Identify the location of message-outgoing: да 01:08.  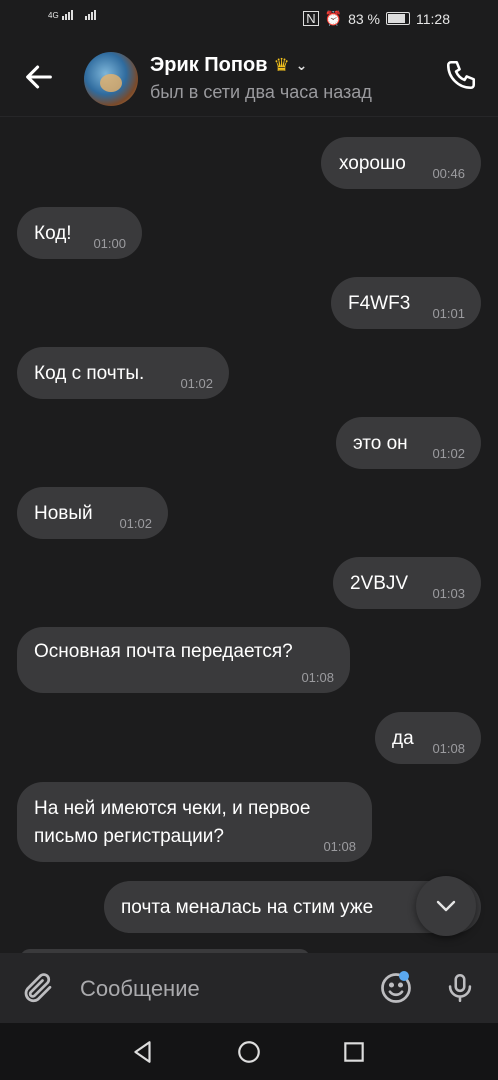
(428, 738).